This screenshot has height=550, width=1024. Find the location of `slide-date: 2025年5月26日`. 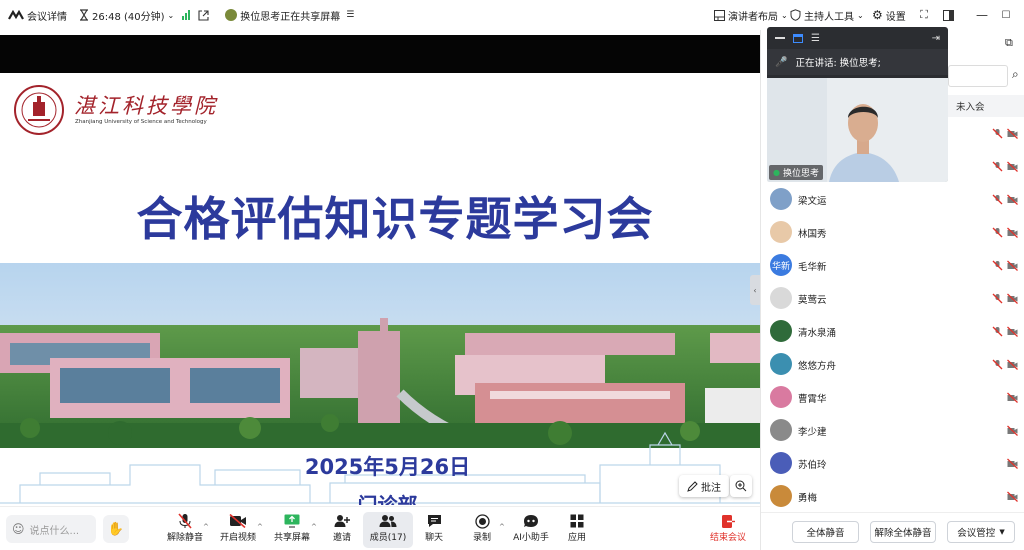

slide-date: 2025年5月26日 is located at coordinates (387, 467).